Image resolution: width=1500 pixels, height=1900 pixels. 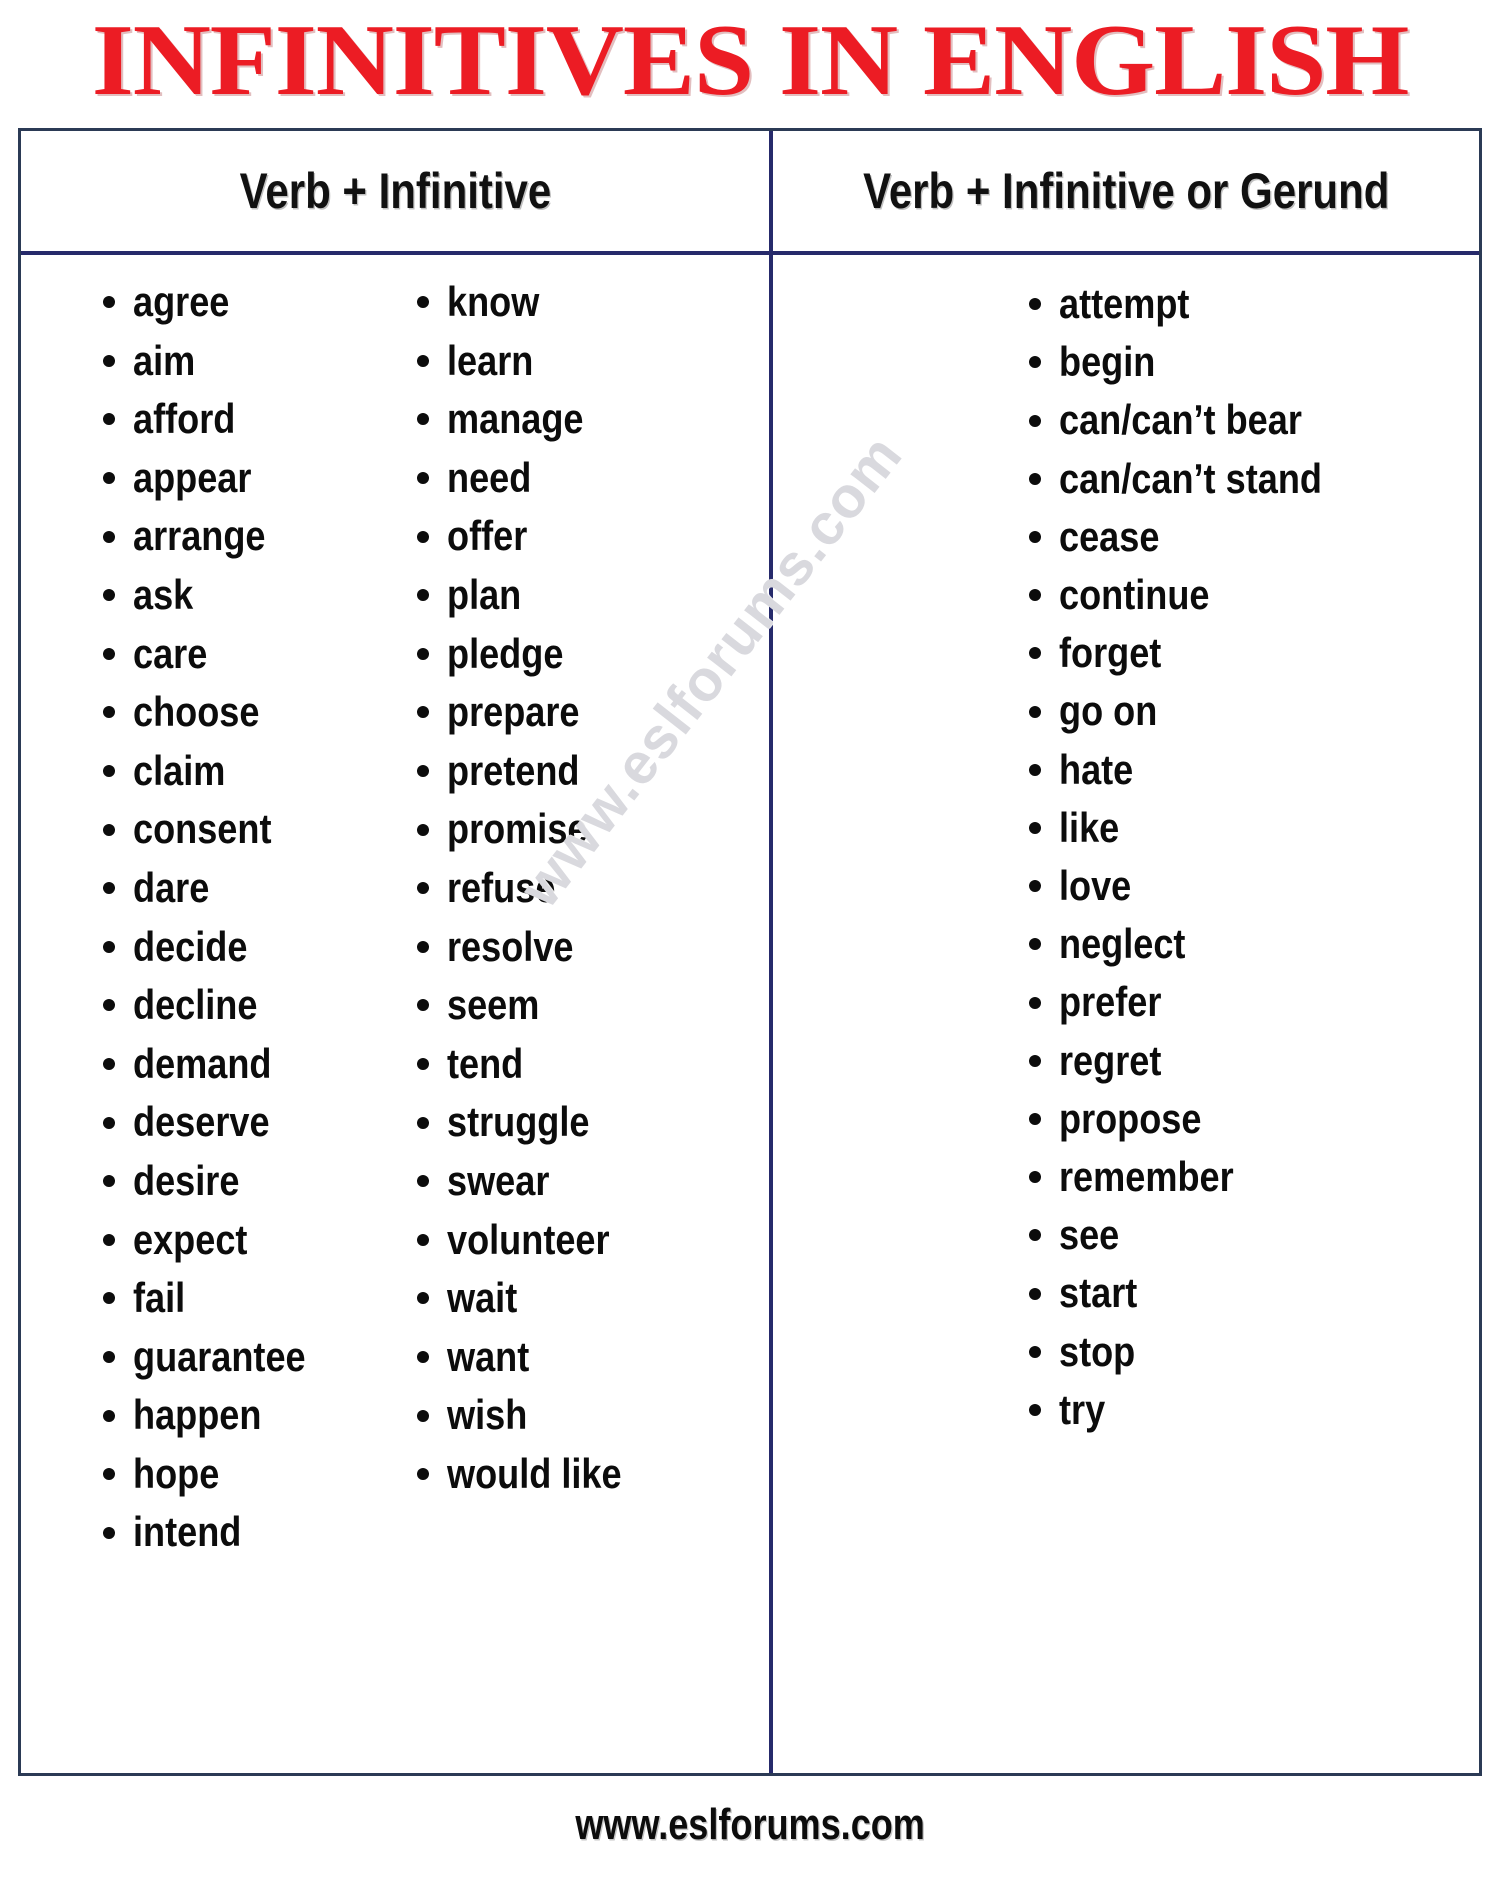 I want to click on verb-label: regret, so click(x=1110, y=1060).